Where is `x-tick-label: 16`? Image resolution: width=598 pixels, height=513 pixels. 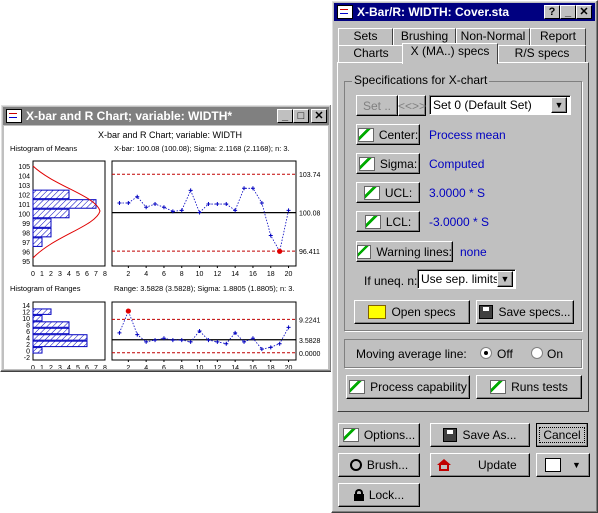
x-tick-label: 16 is located at coordinates (253, 274).